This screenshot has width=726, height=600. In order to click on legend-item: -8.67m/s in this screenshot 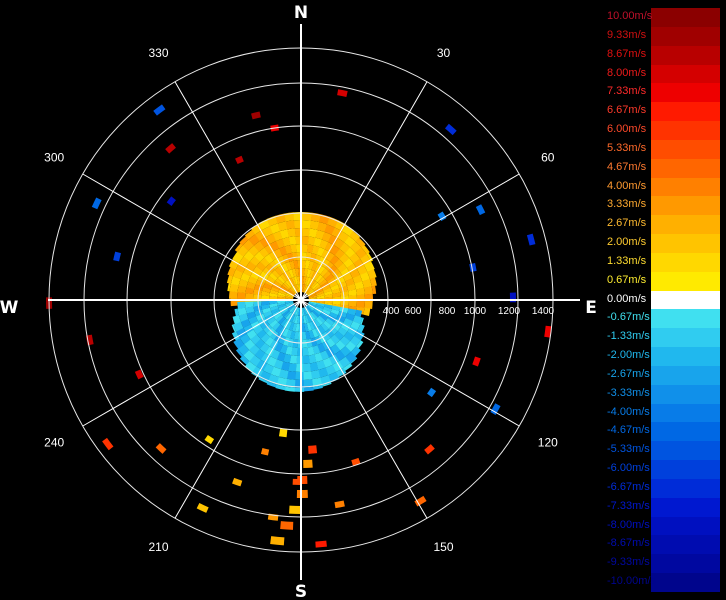, I will do `click(665, 545)`.